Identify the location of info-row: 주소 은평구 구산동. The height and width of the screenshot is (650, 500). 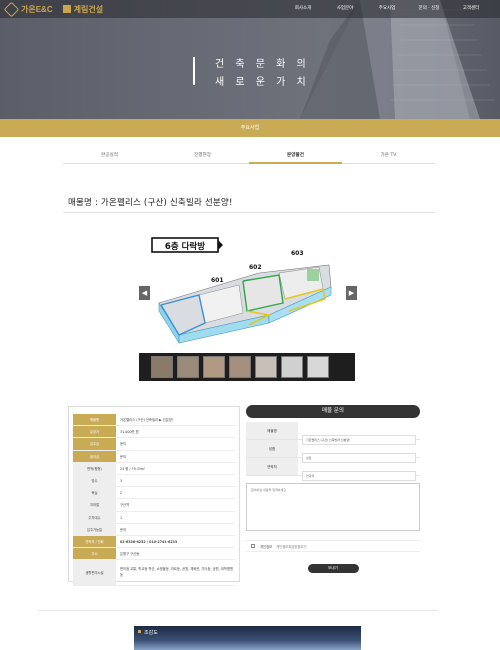
(154, 554).